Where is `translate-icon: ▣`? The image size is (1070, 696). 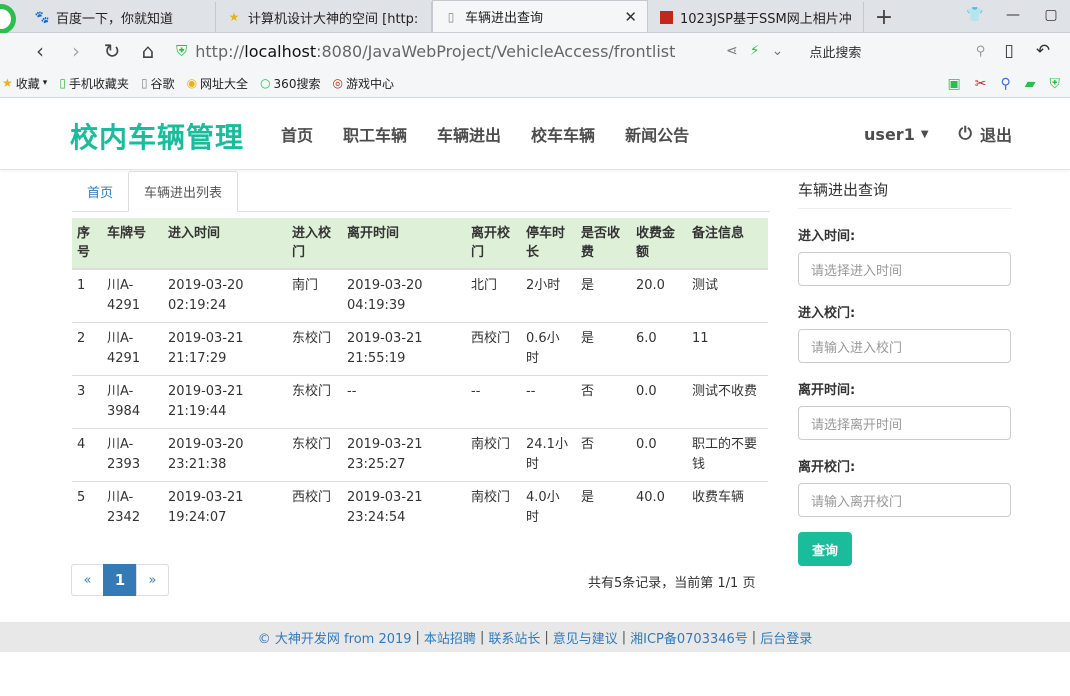
translate-icon: ▣ is located at coordinates (953, 84).